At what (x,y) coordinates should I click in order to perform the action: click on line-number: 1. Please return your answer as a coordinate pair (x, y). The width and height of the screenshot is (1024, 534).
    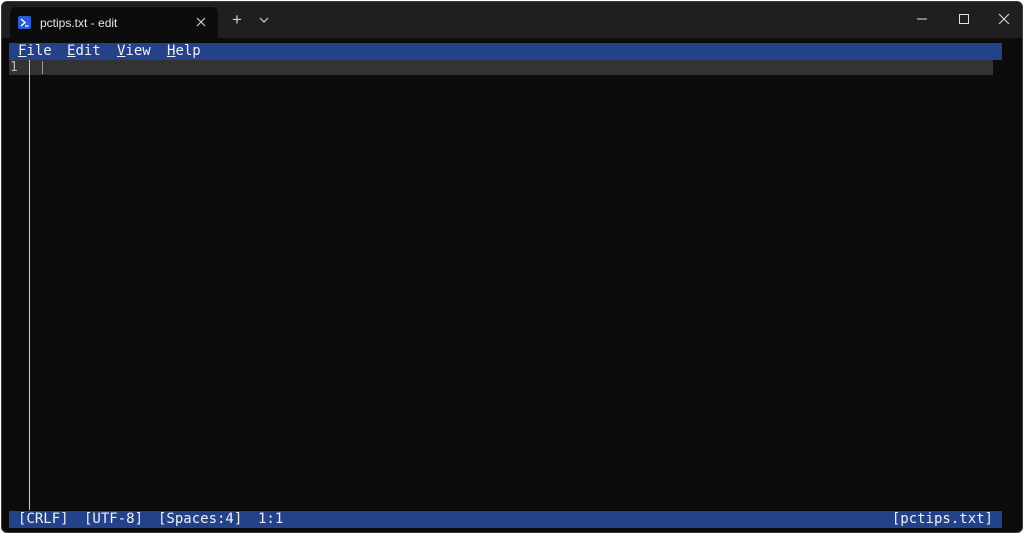
    Looking at the image, I should click on (14, 67).